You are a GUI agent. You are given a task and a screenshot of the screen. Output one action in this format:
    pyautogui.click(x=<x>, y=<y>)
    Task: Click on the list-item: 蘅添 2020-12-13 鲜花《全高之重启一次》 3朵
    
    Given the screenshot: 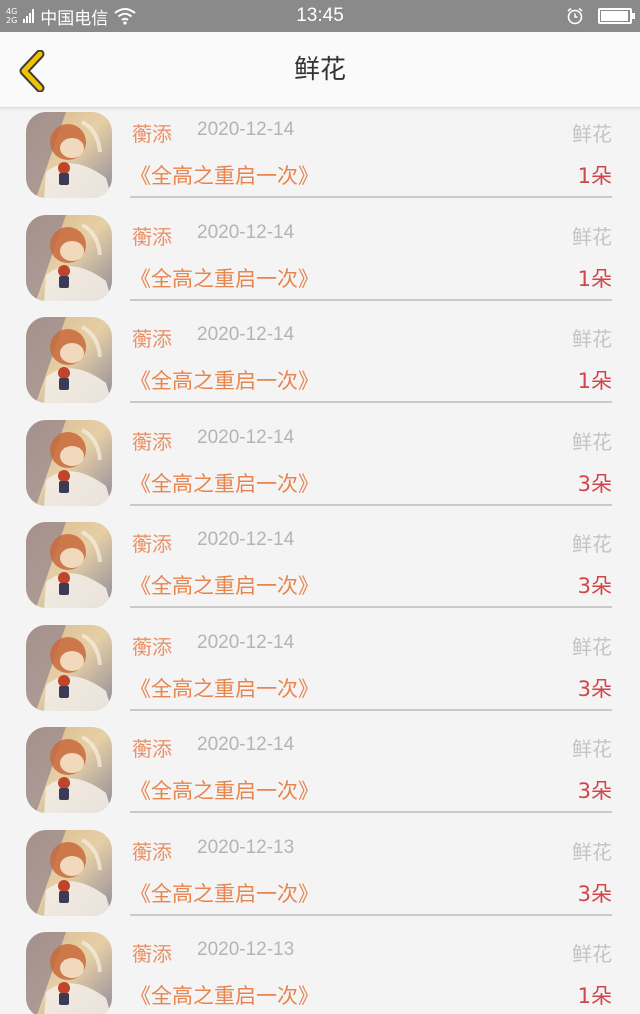 What is the action you would take?
    pyautogui.click(x=320, y=877)
    